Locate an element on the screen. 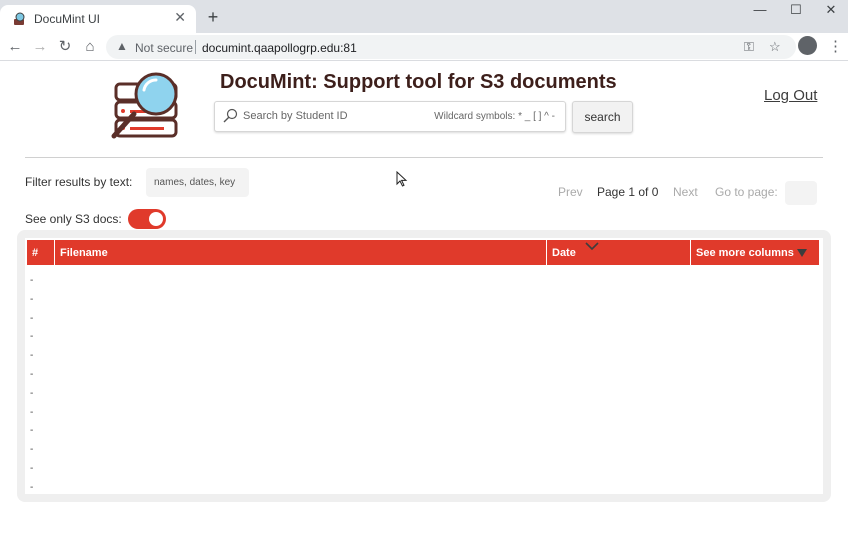 This screenshot has width=848, height=538. security-status: Not secure is located at coordinates (164, 48).